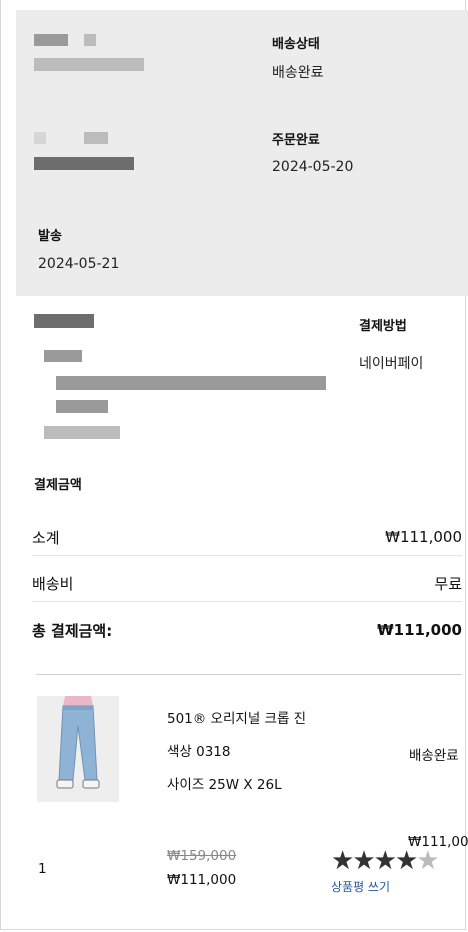 The height and width of the screenshot is (932, 468). I want to click on shipping-fee-row: 배송비 무료, so click(247, 583).